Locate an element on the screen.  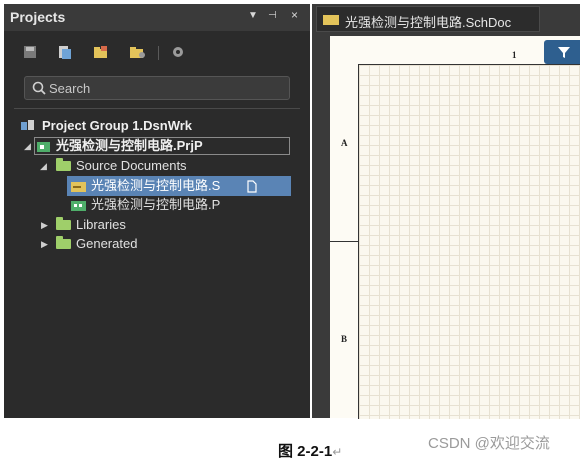
save-icon is located at coordinates (31, 52).